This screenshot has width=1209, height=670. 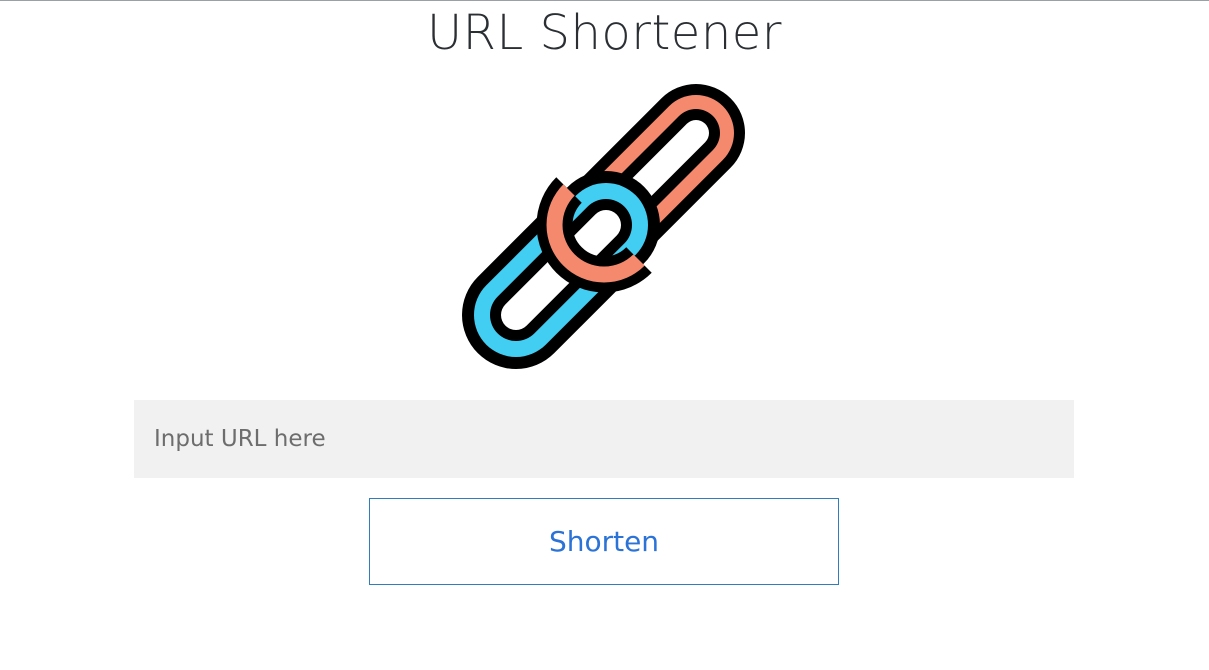 What do you see at coordinates (604, 439) in the screenshot?
I see `url-input` at bounding box center [604, 439].